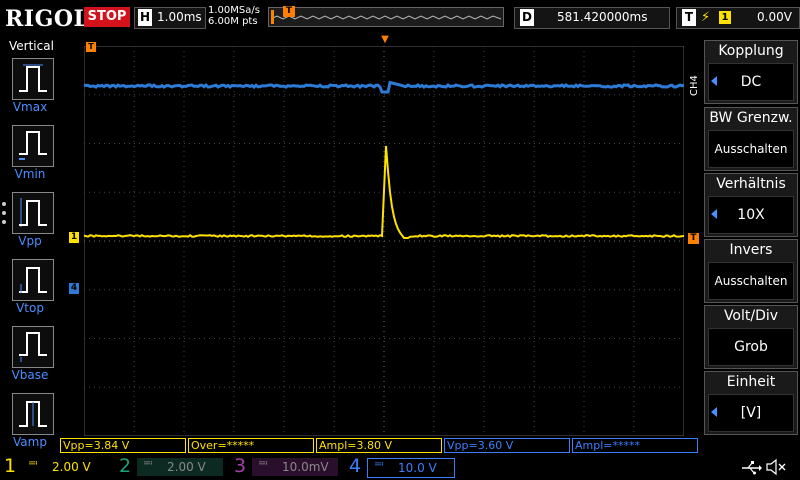  What do you see at coordinates (179, 17) in the screenshot?
I see `timebase-value: 1.00ms` at bounding box center [179, 17].